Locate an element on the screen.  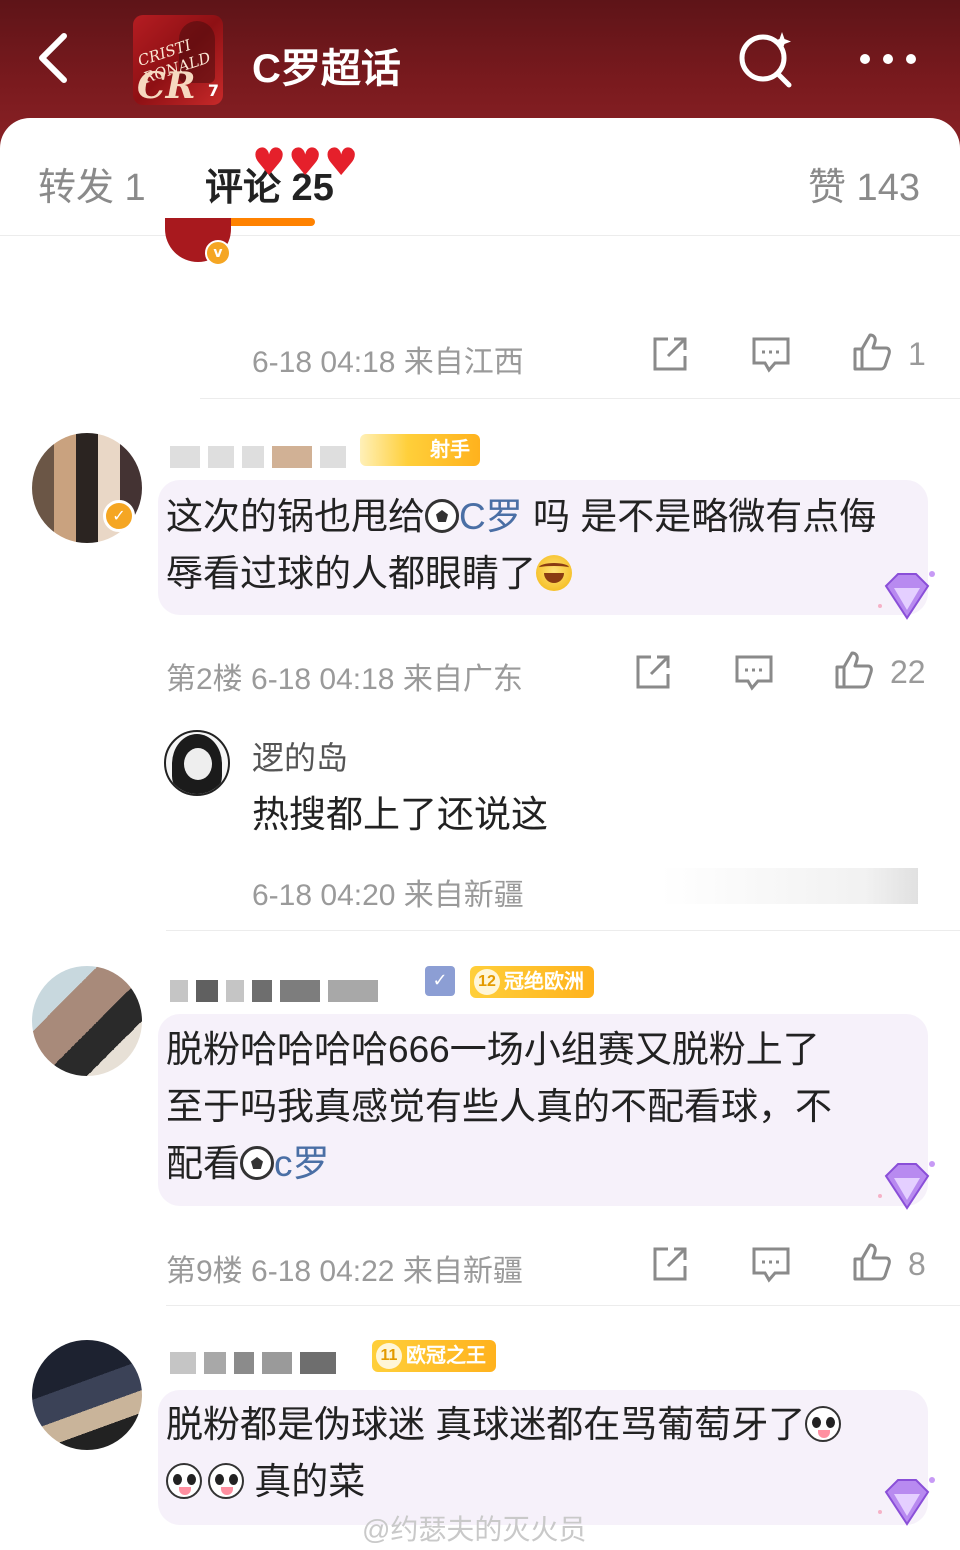
body-line: 配看 c罗 is located at coordinates (536, 1163).